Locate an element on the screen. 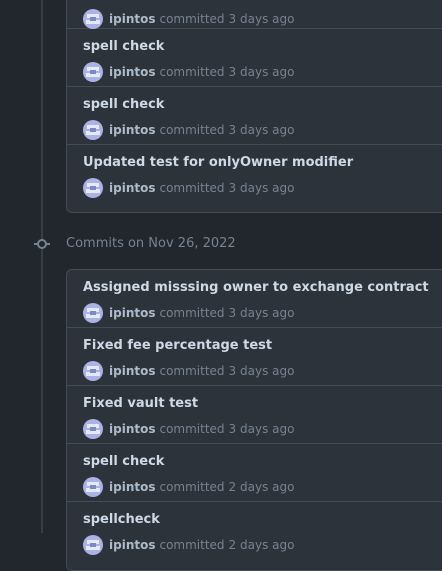  timeline-line is located at coordinates (42, 266).